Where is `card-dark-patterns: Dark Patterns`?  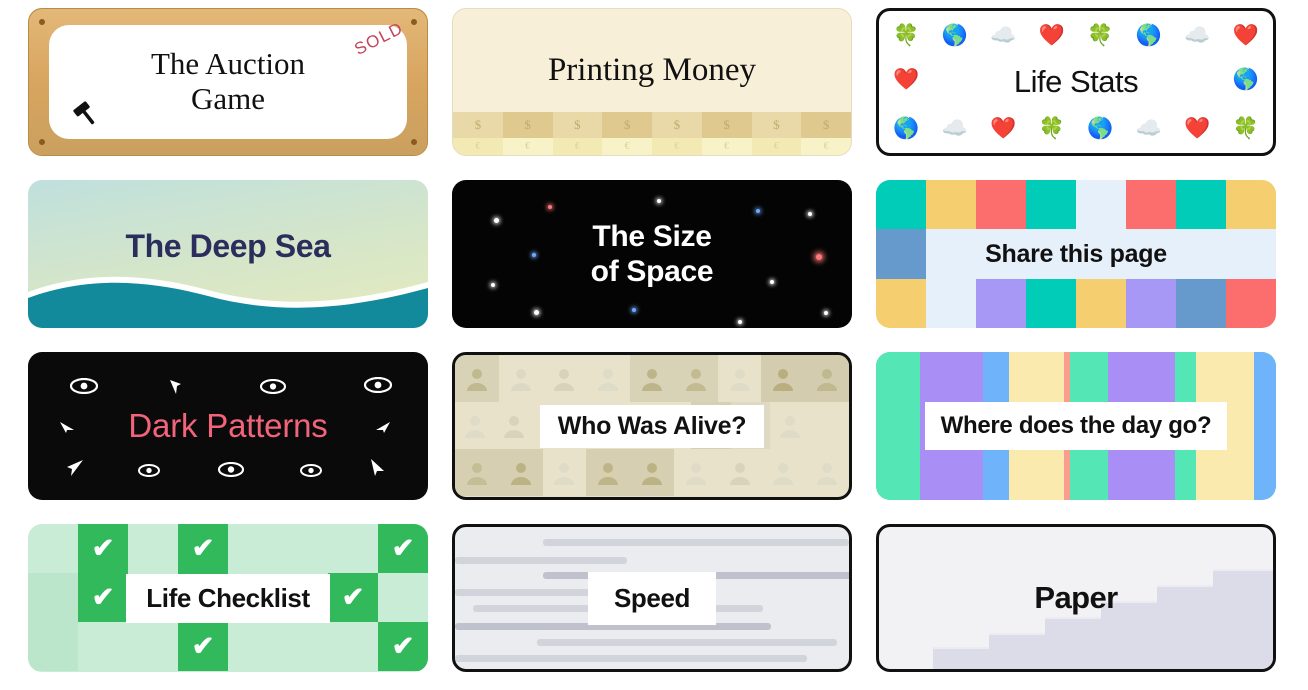 card-dark-patterns: Dark Patterns is located at coordinates (228, 426).